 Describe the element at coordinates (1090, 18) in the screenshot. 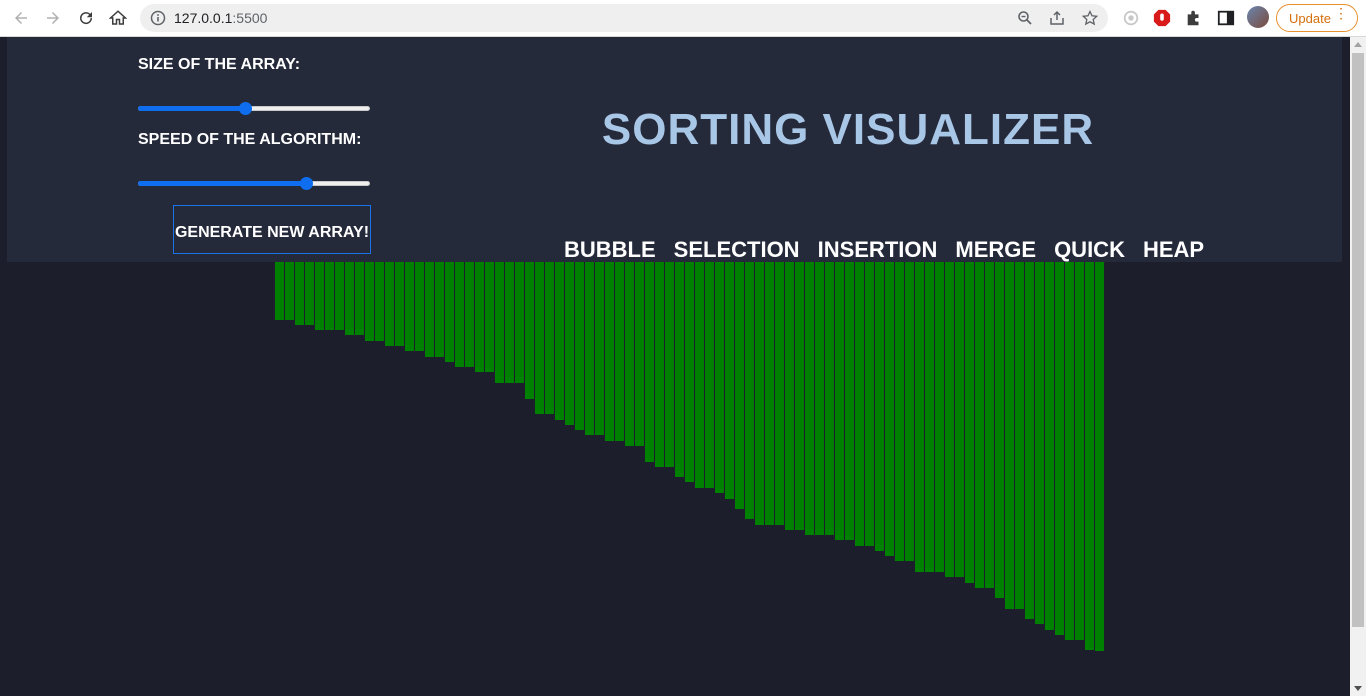

I see `bookmark-star-icon` at that location.